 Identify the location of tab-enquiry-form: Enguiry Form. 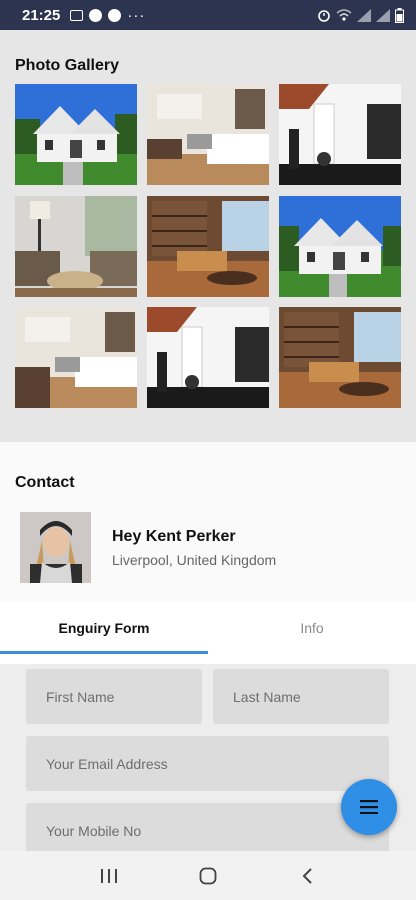
(104, 628).